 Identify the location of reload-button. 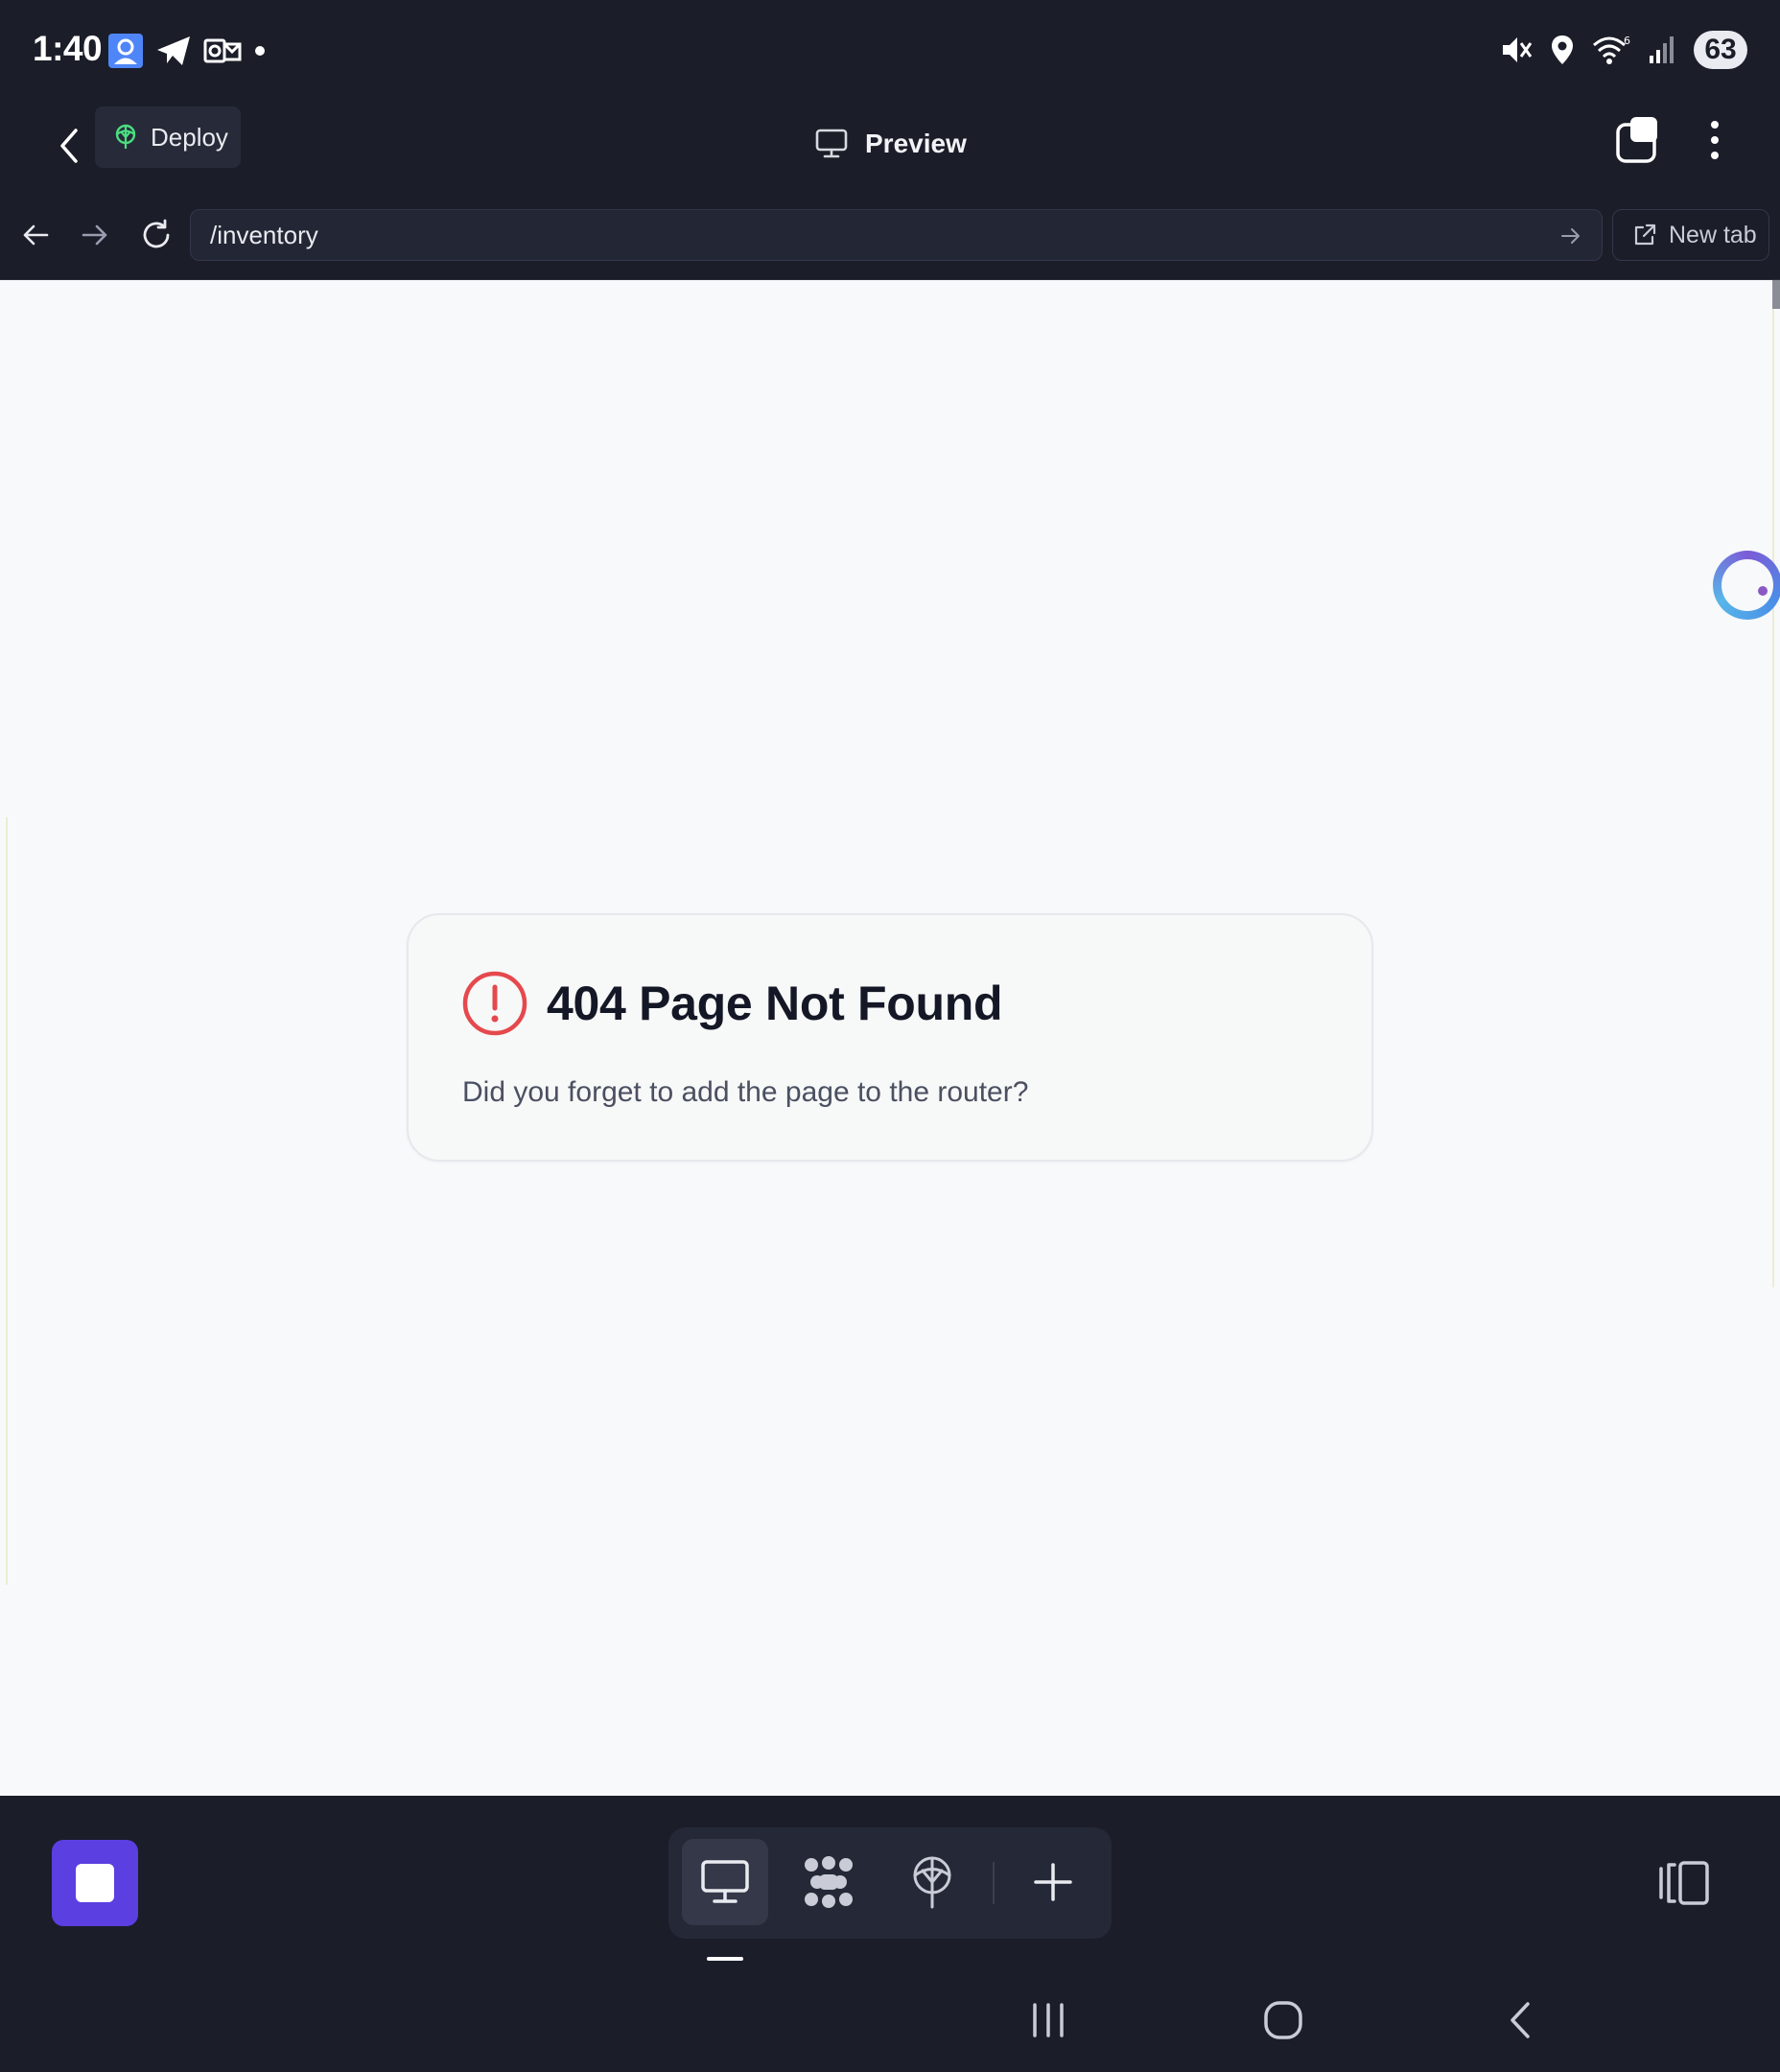
(156, 235).